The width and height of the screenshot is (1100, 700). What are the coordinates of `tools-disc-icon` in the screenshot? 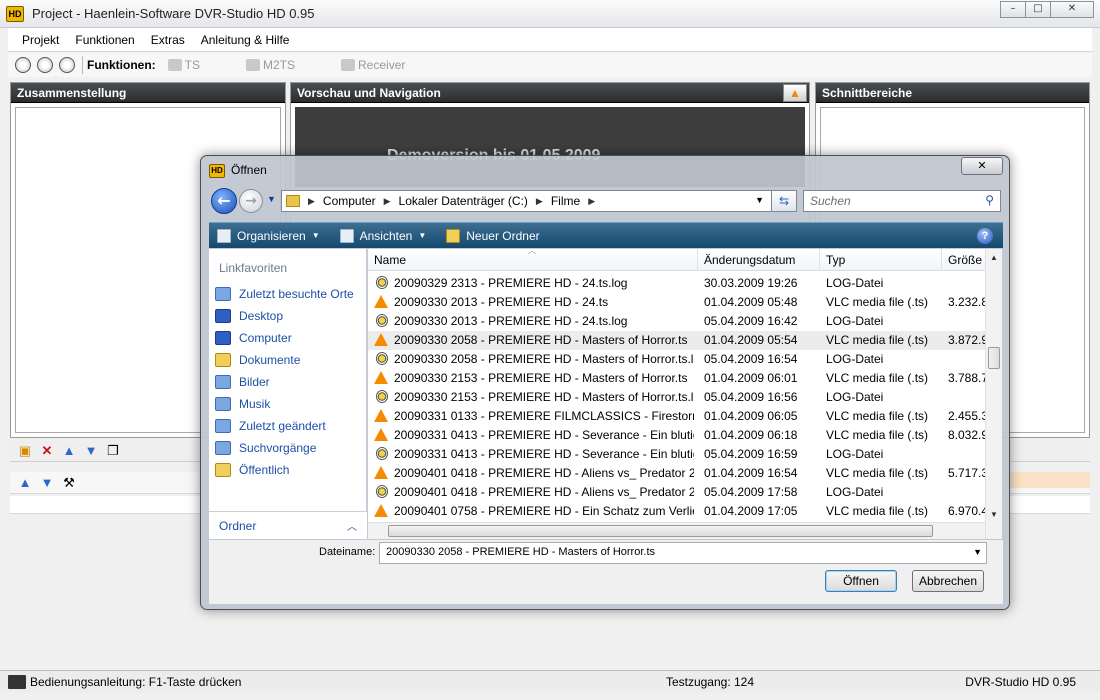 It's located at (67, 65).